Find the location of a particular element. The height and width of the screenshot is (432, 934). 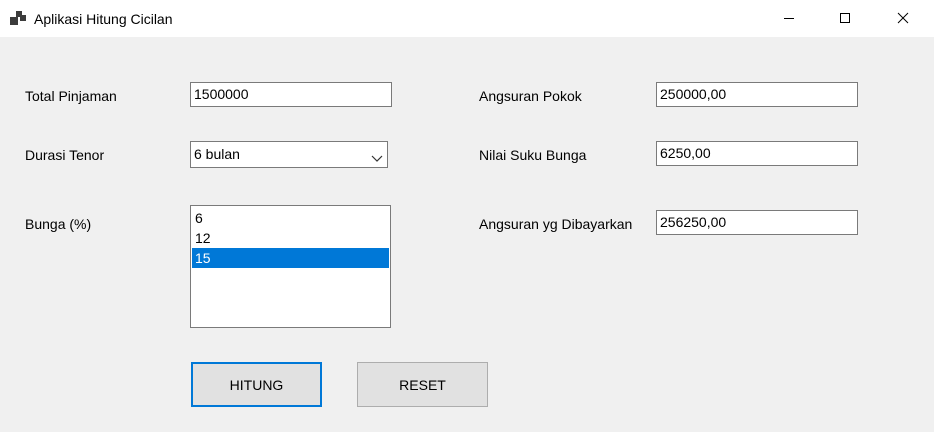

angsuran-pokok-output: 250000,00 is located at coordinates (757, 94).